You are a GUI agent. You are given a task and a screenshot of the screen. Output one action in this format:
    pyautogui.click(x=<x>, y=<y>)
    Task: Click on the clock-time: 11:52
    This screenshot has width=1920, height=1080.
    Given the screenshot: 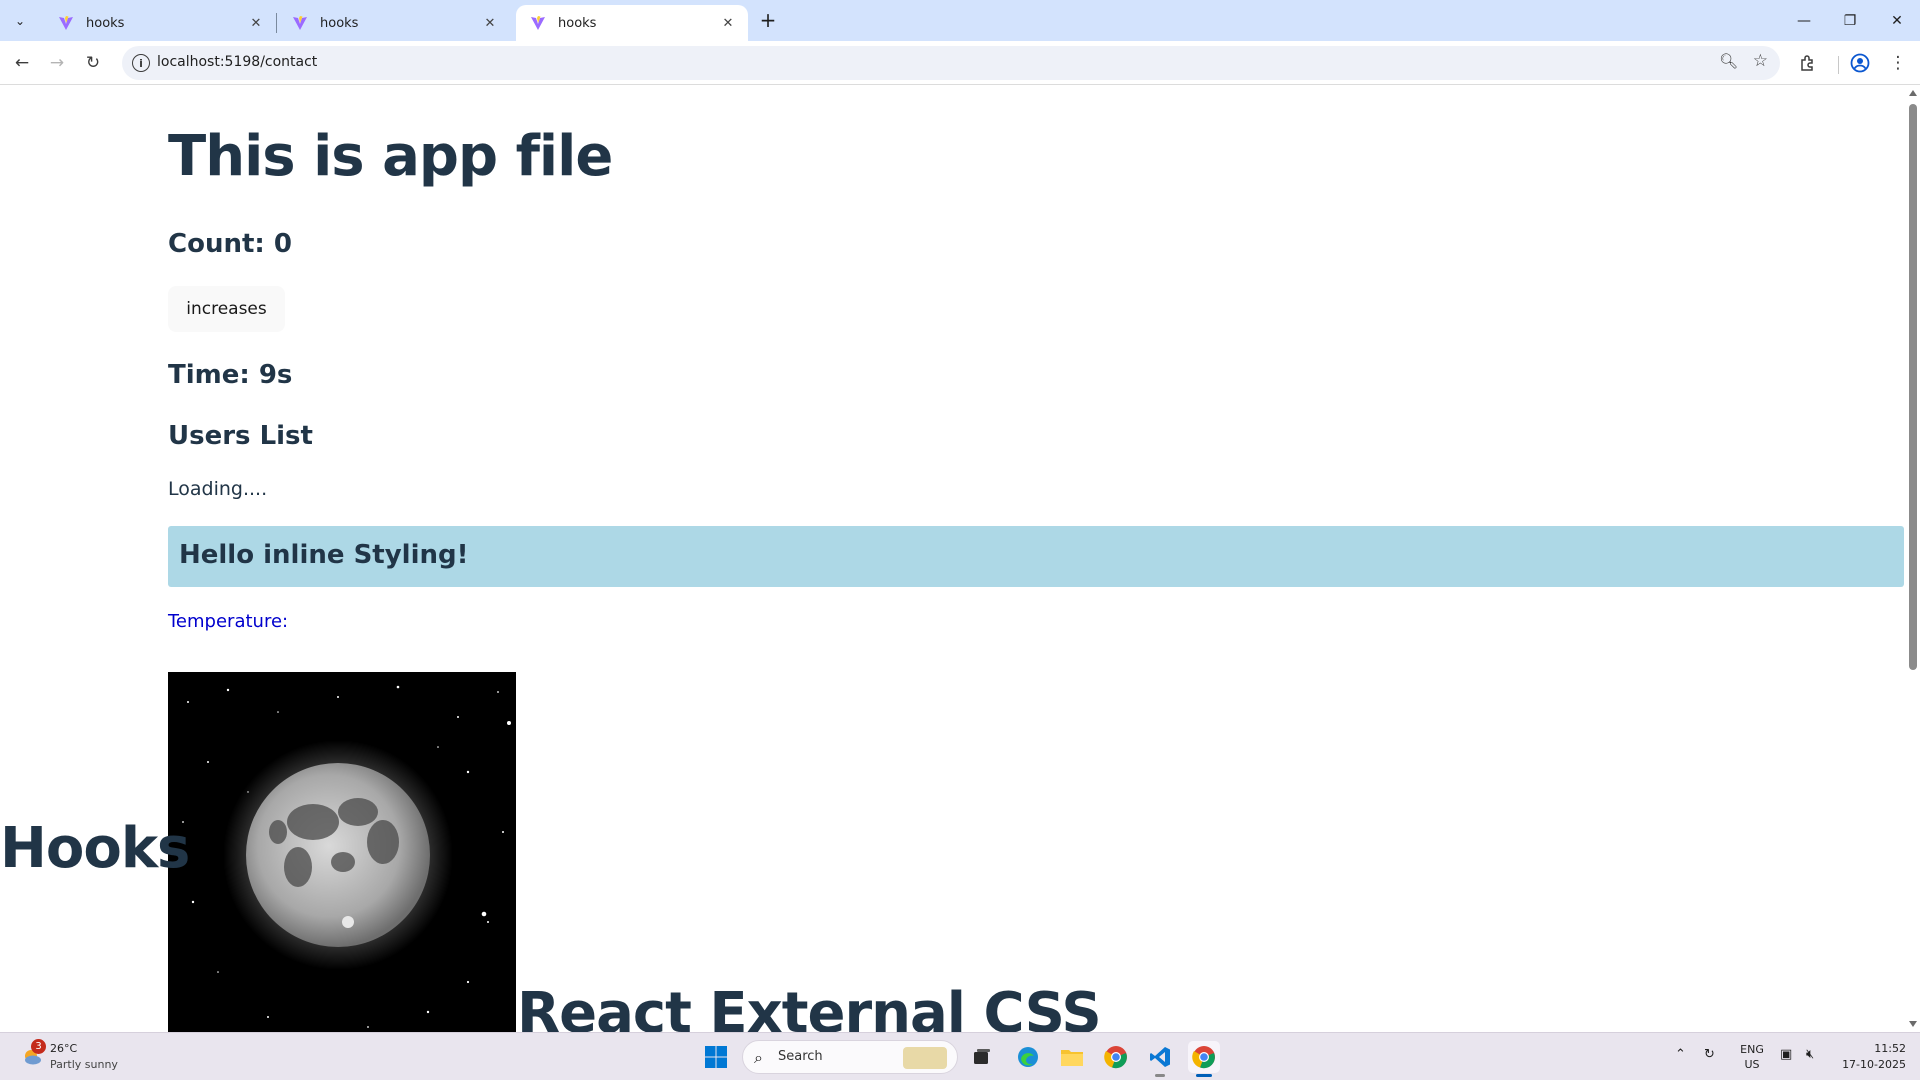 What is the action you would take?
    pyautogui.click(x=1890, y=1048)
    